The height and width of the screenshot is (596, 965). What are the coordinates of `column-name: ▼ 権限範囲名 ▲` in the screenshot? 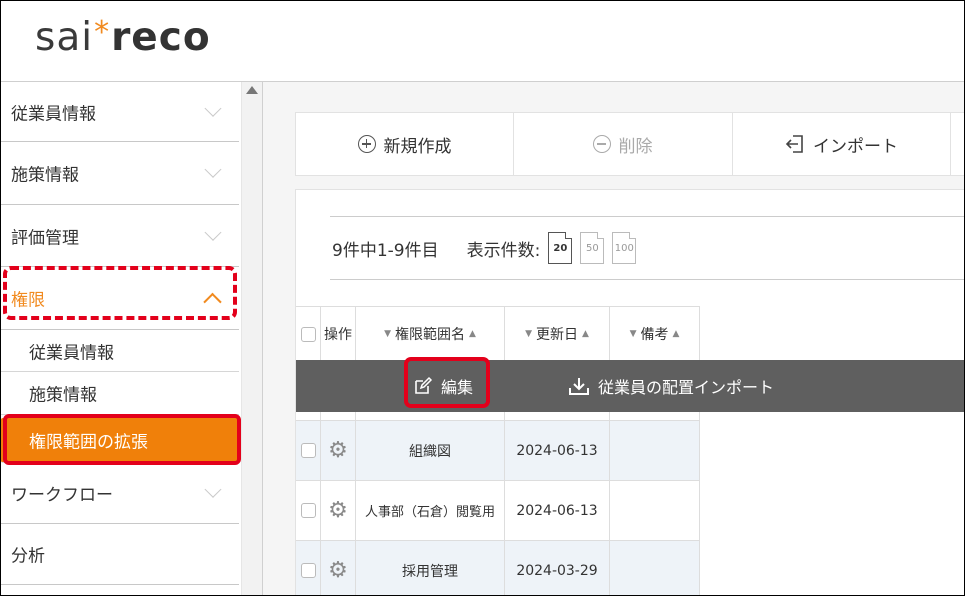 It's located at (430, 334).